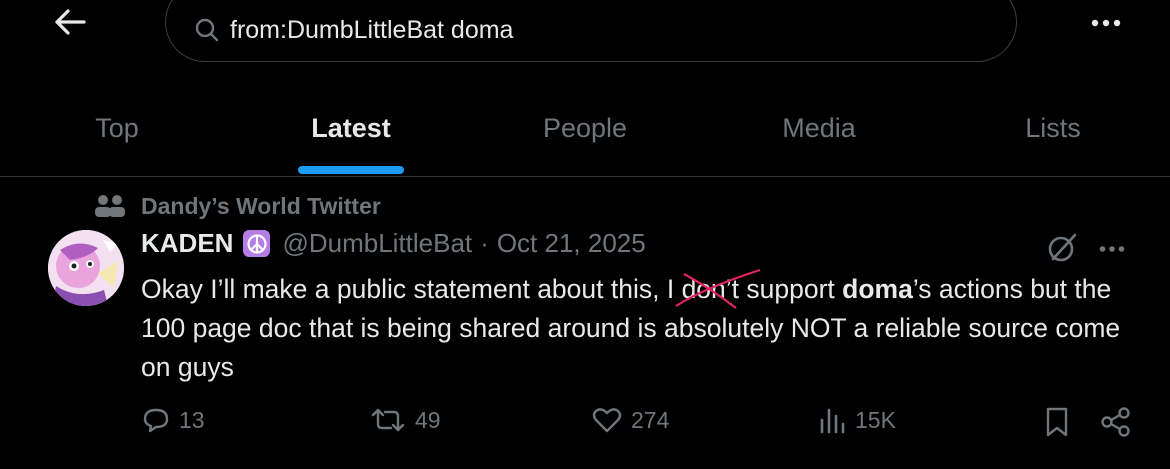  Describe the element at coordinates (1053, 128) in the screenshot. I see `tab-lists: Lists` at that location.